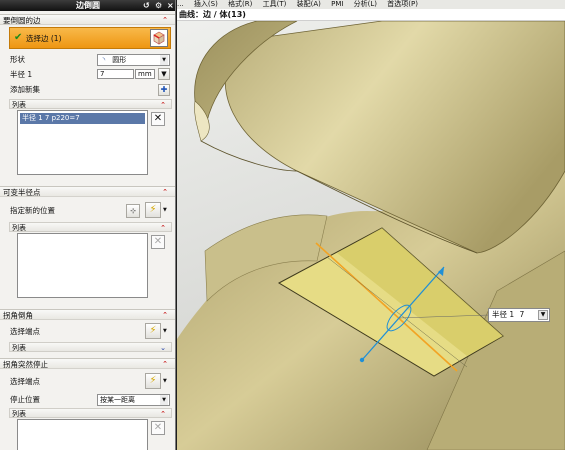  What do you see at coordinates (158, 5) in the screenshot?
I see `gear-icon: ⚙` at bounding box center [158, 5].